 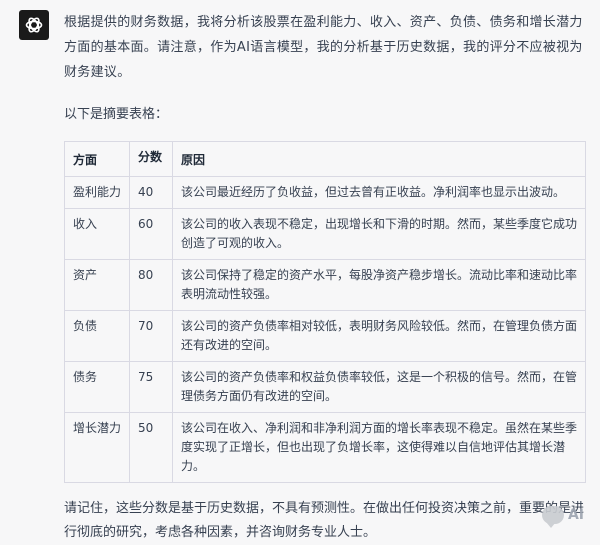 I want to click on column-header-reason: 原因, so click(x=379, y=159).